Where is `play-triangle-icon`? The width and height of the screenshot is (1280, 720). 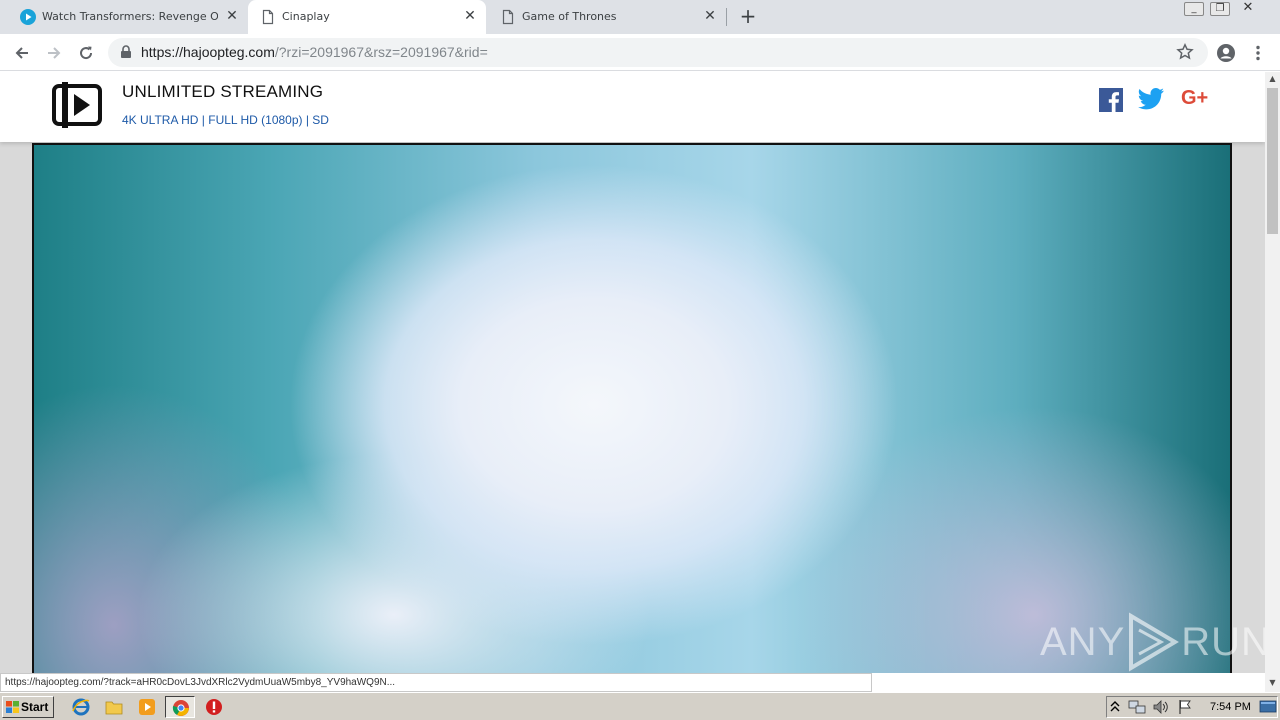
play-triangle-icon is located at coordinates (1154, 642).